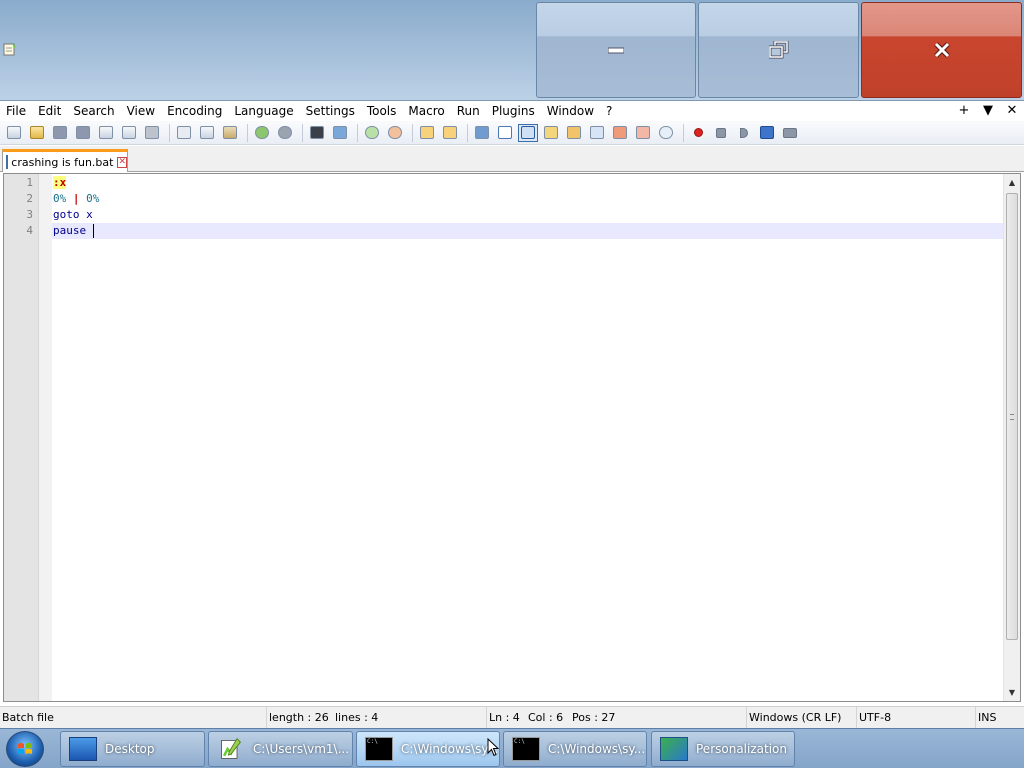 Image resolution: width=1024 pixels, height=768 pixels. What do you see at coordinates (93, 231) in the screenshot?
I see `text-caret` at bounding box center [93, 231].